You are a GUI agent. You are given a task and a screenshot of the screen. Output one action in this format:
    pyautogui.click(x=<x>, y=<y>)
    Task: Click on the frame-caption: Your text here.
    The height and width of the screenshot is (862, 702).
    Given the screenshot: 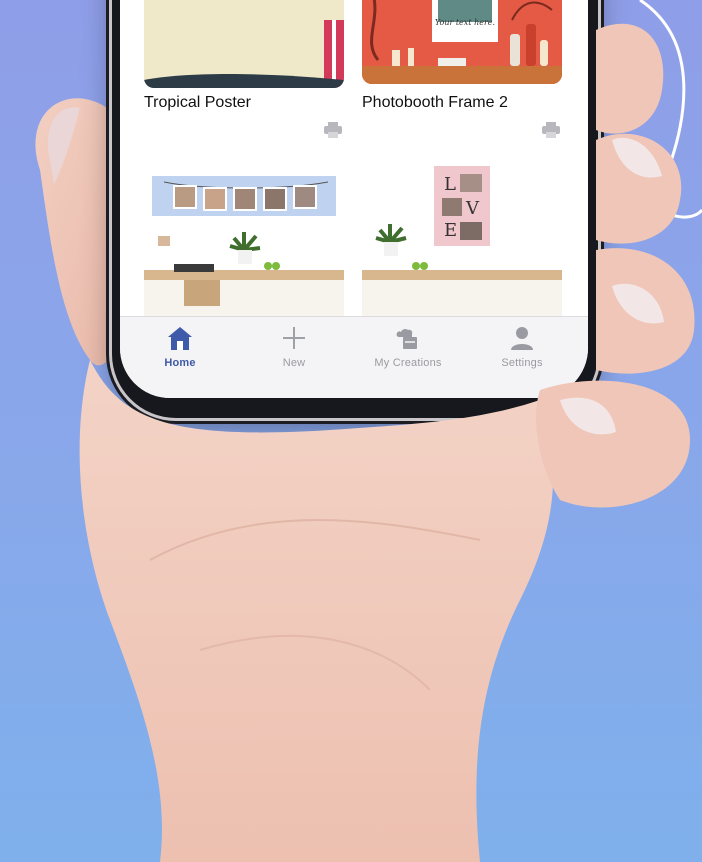 What is the action you would take?
    pyautogui.click(x=465, y=22)
    